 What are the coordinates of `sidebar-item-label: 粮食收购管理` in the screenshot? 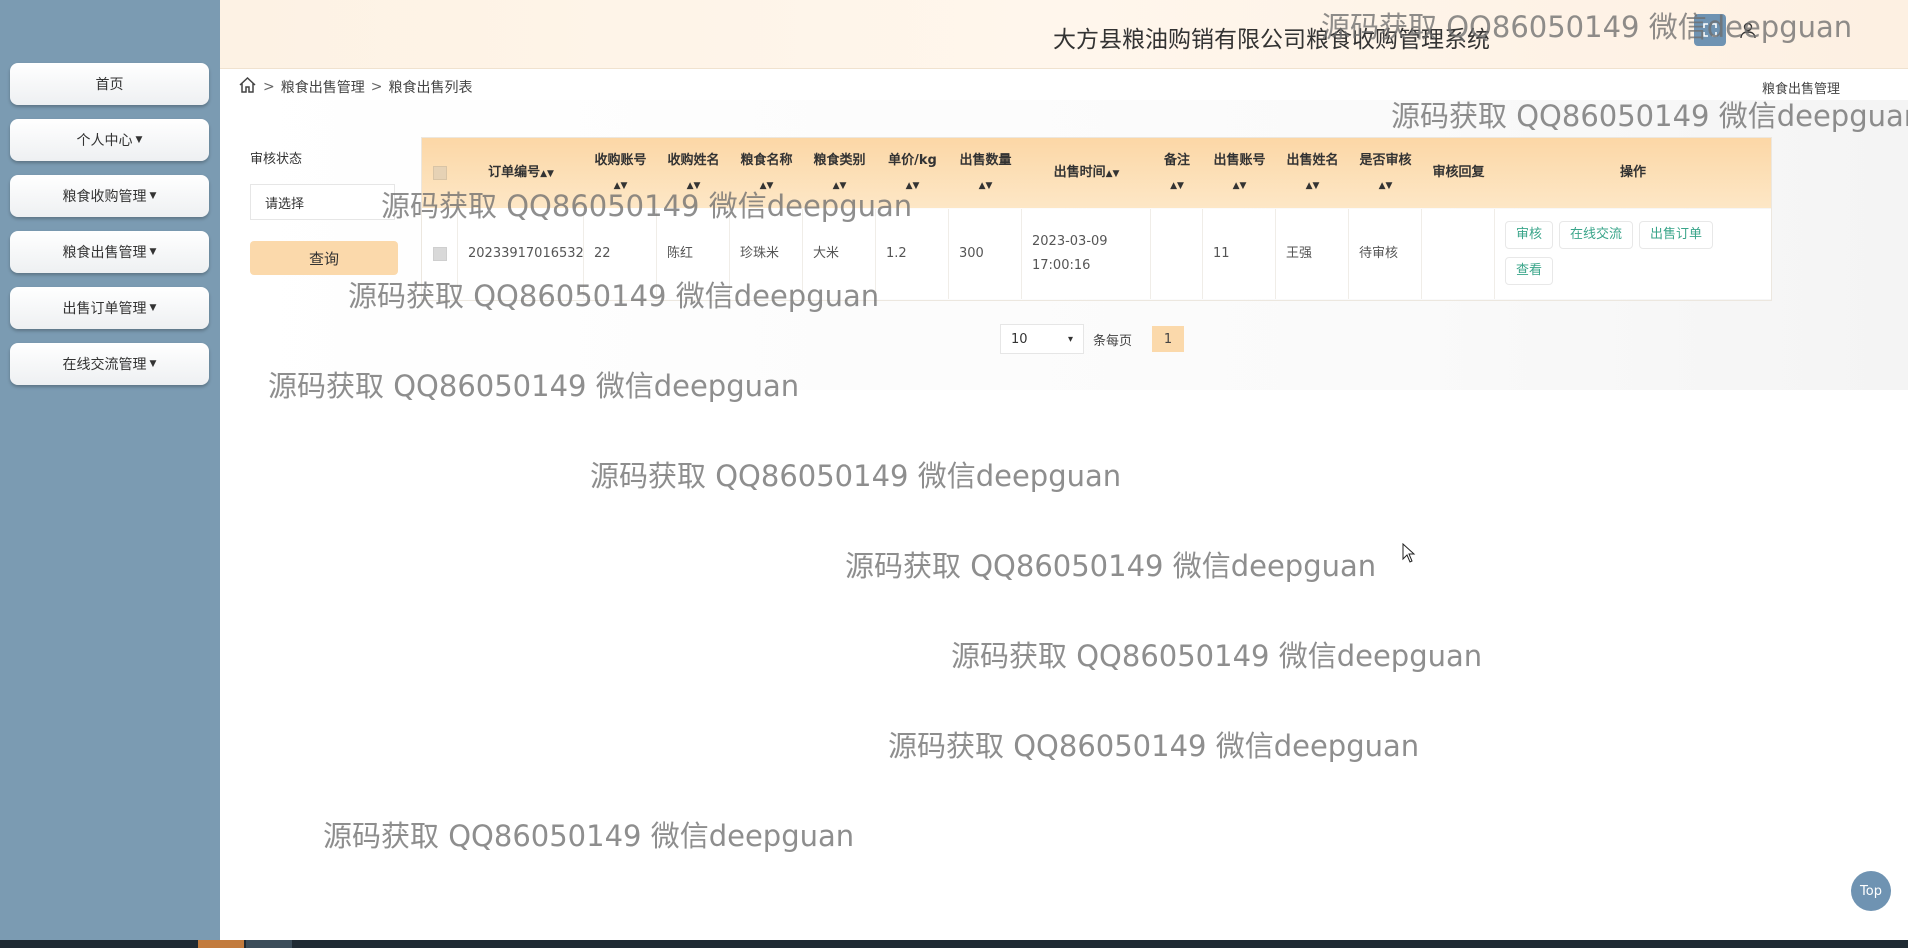 It's located at (104, 197).